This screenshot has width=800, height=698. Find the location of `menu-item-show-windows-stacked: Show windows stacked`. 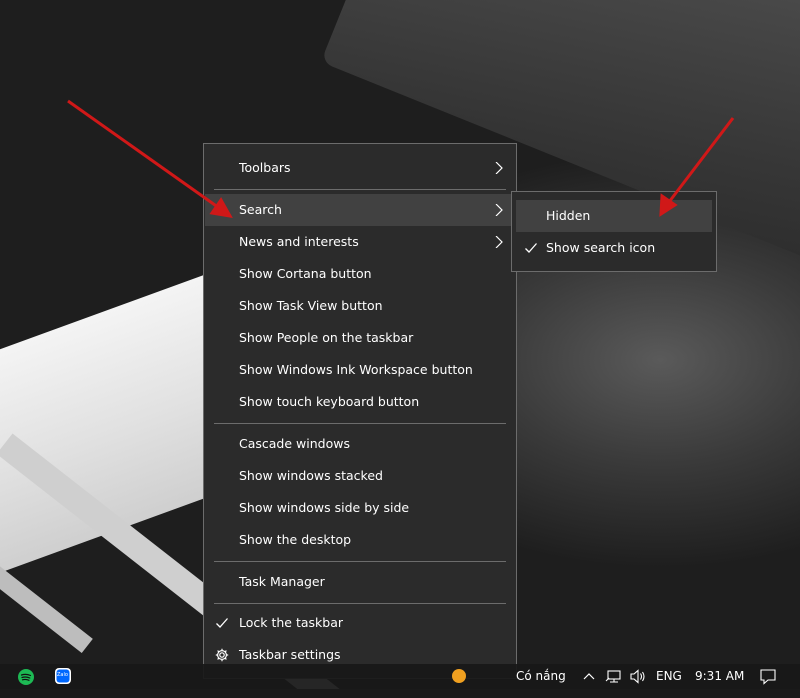

menu-item-show-windows-stacked: Show windows stacked is located at coordinates (360, 476).